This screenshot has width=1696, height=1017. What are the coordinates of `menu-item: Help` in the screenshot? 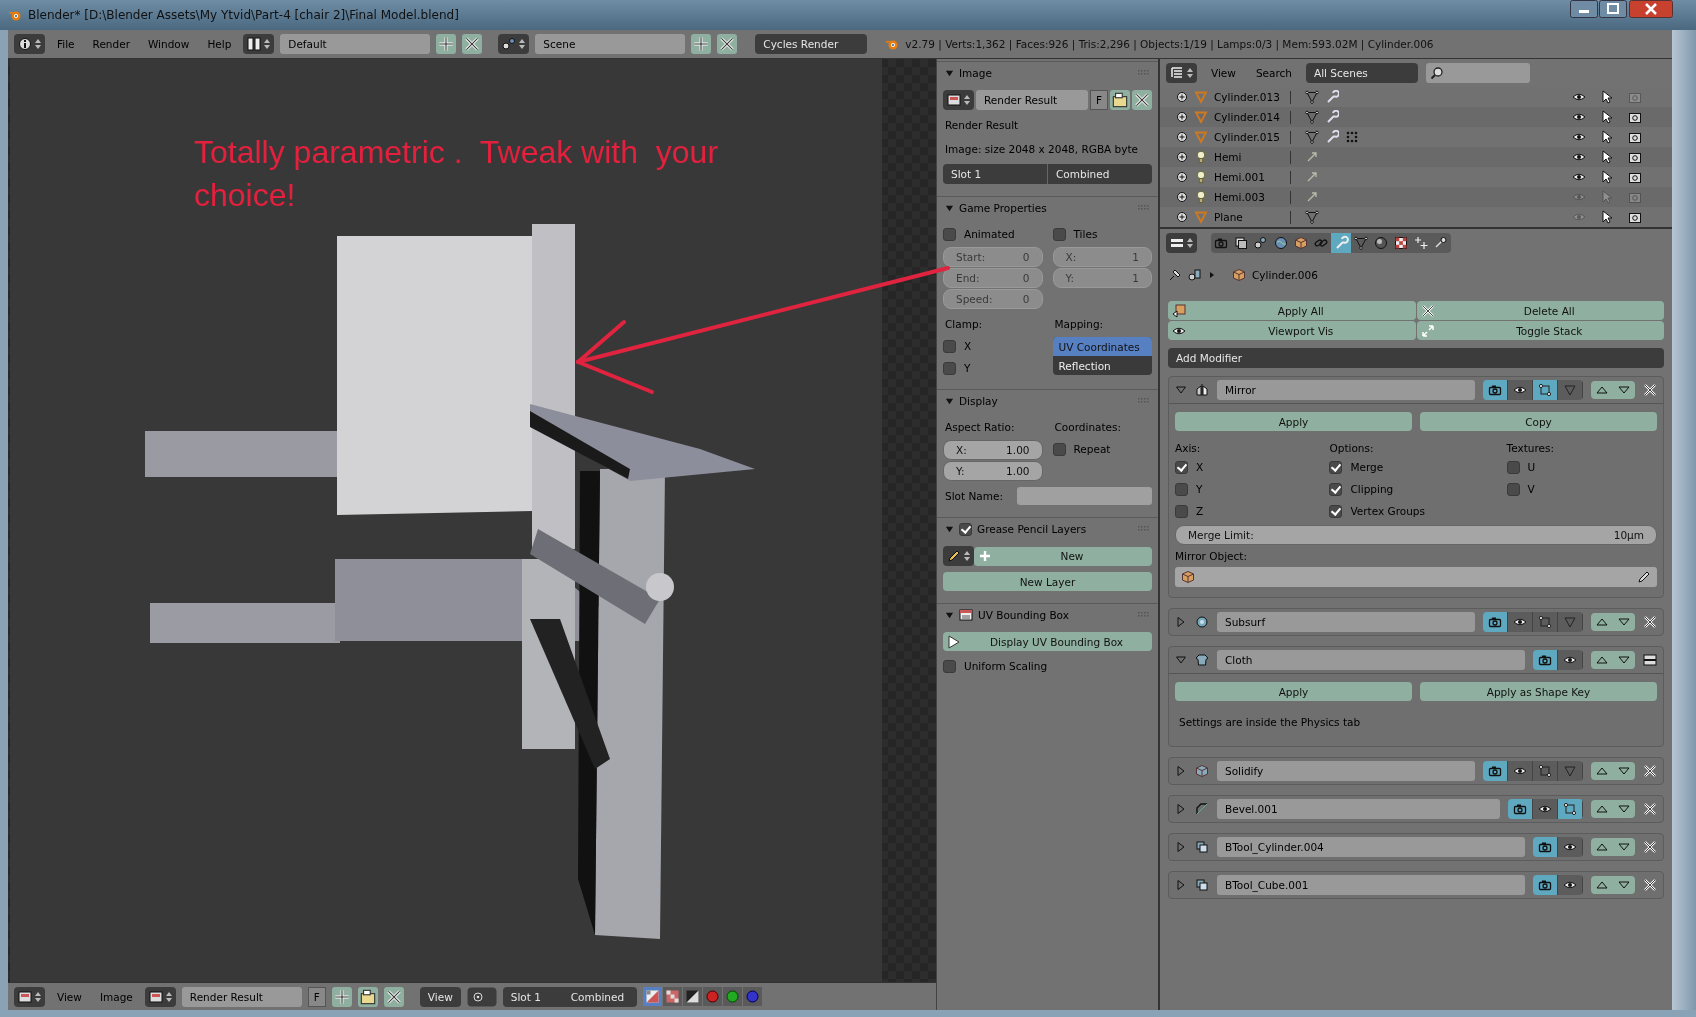 It's located at (219, 44).